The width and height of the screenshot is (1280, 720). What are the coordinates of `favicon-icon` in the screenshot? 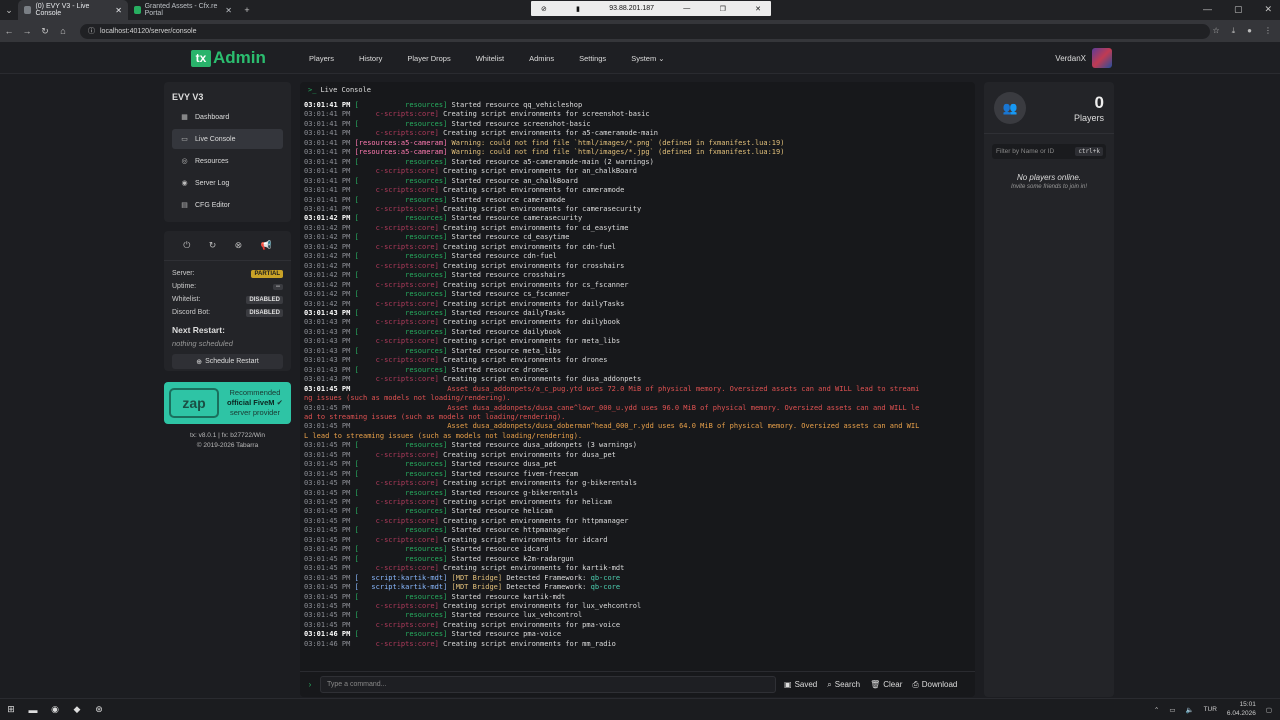 It's located at (137, 10).